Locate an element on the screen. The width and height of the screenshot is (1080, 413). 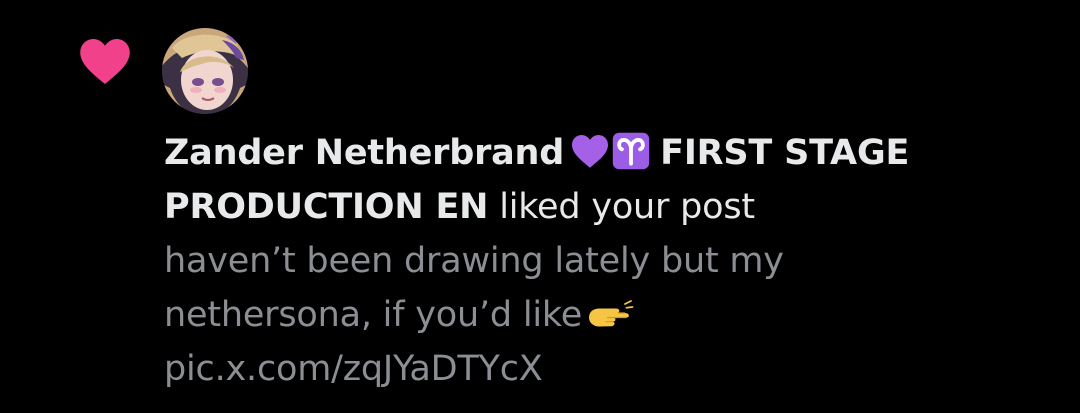
avatar is located at coordinates (205, 71).